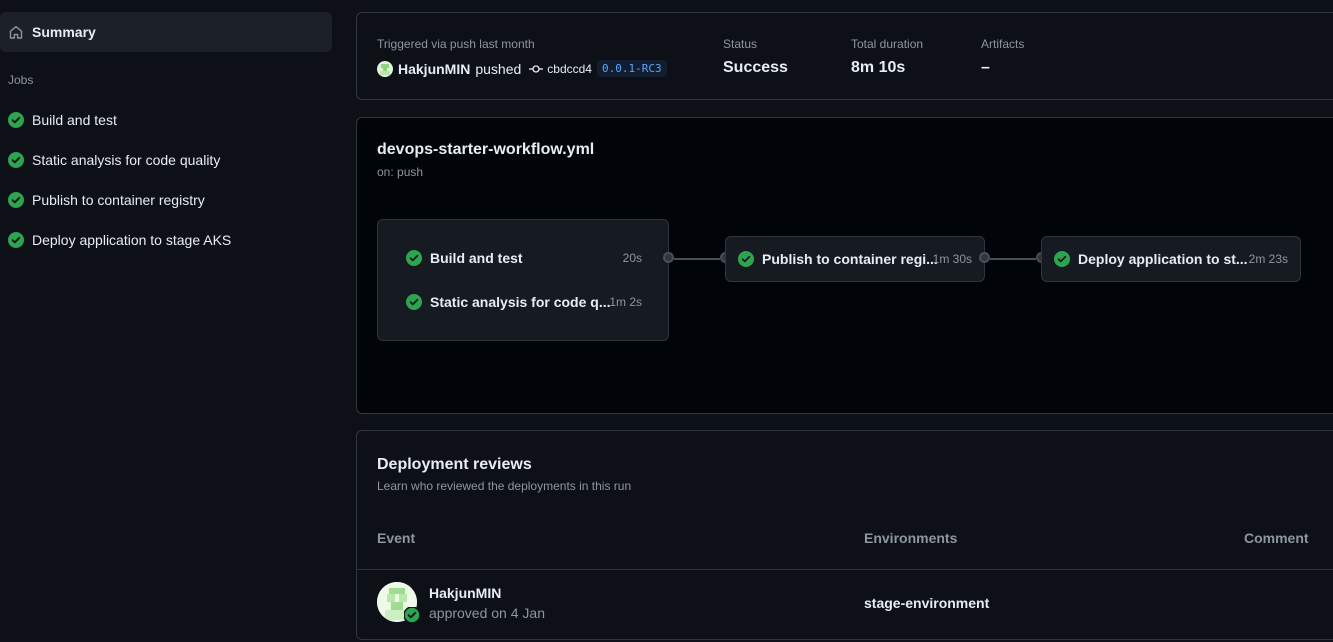  Describe the element at coordinates (755, 67) in the screenshot. I see `status-value: Success` at that location.